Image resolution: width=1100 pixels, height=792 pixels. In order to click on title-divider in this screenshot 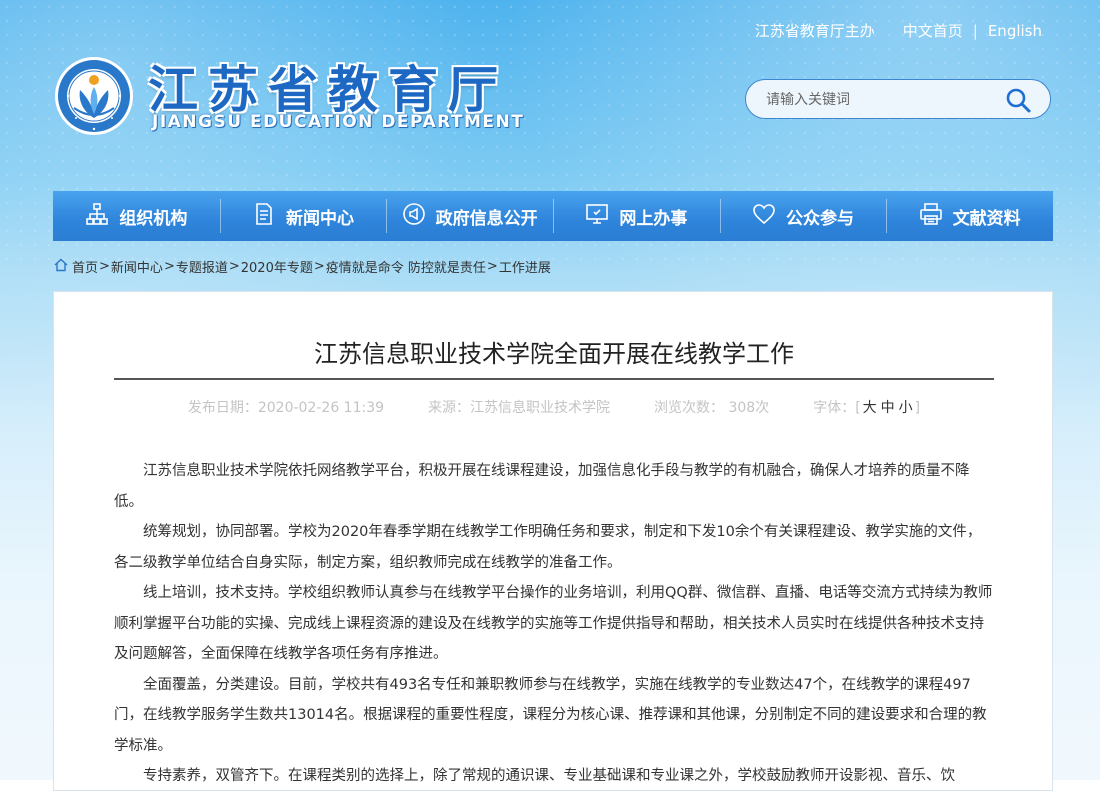, I will do `click(554, 379)`.